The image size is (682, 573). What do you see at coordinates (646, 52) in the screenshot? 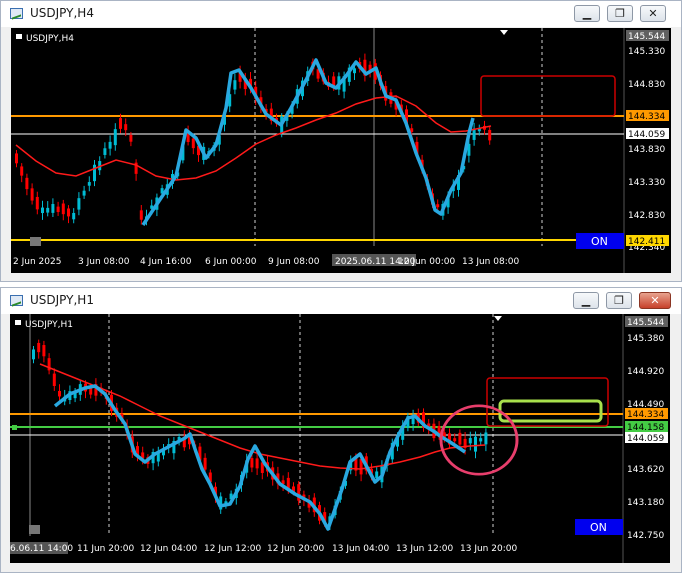
I see `price-label: 145.330` at bounding box center [646, 52].